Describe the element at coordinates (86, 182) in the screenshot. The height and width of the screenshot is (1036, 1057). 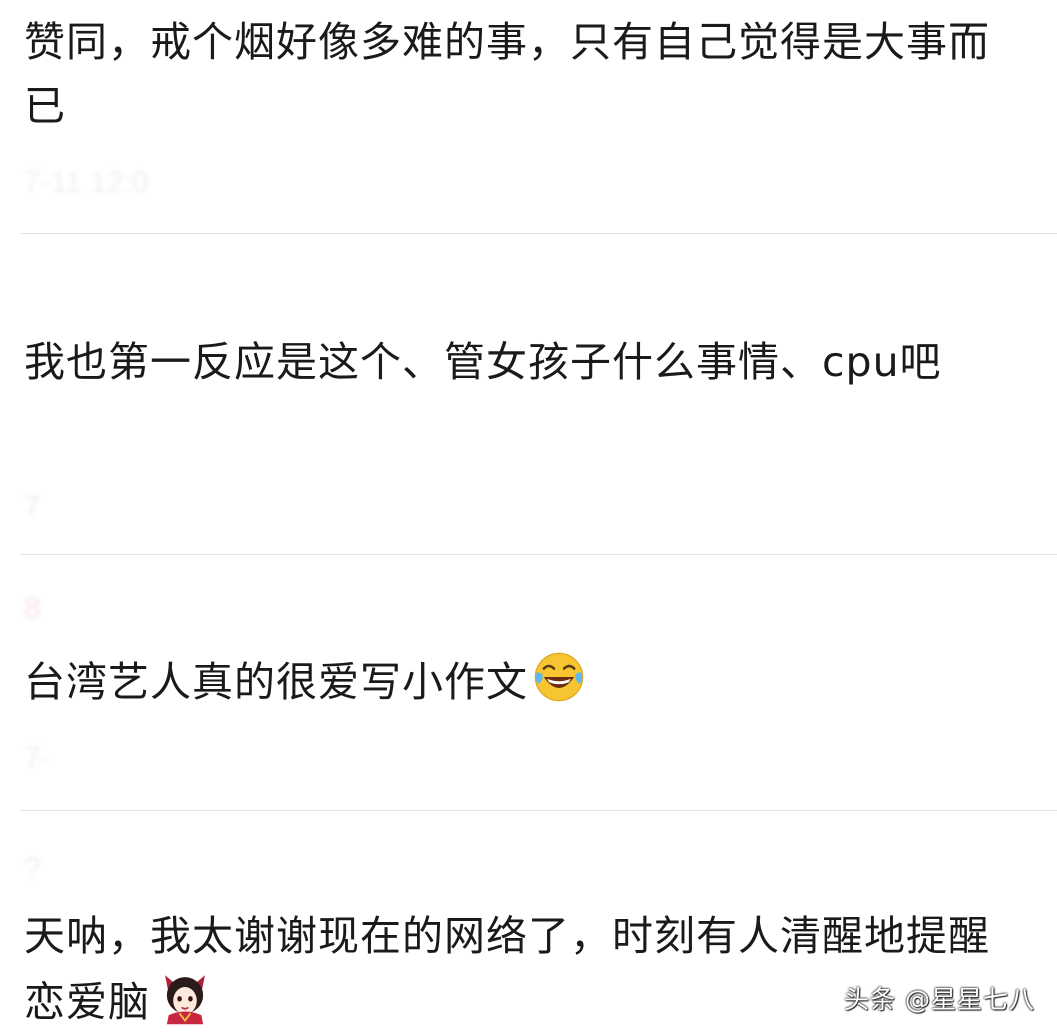
I see `comment-meta-1: 7-11 12:0` at that location.